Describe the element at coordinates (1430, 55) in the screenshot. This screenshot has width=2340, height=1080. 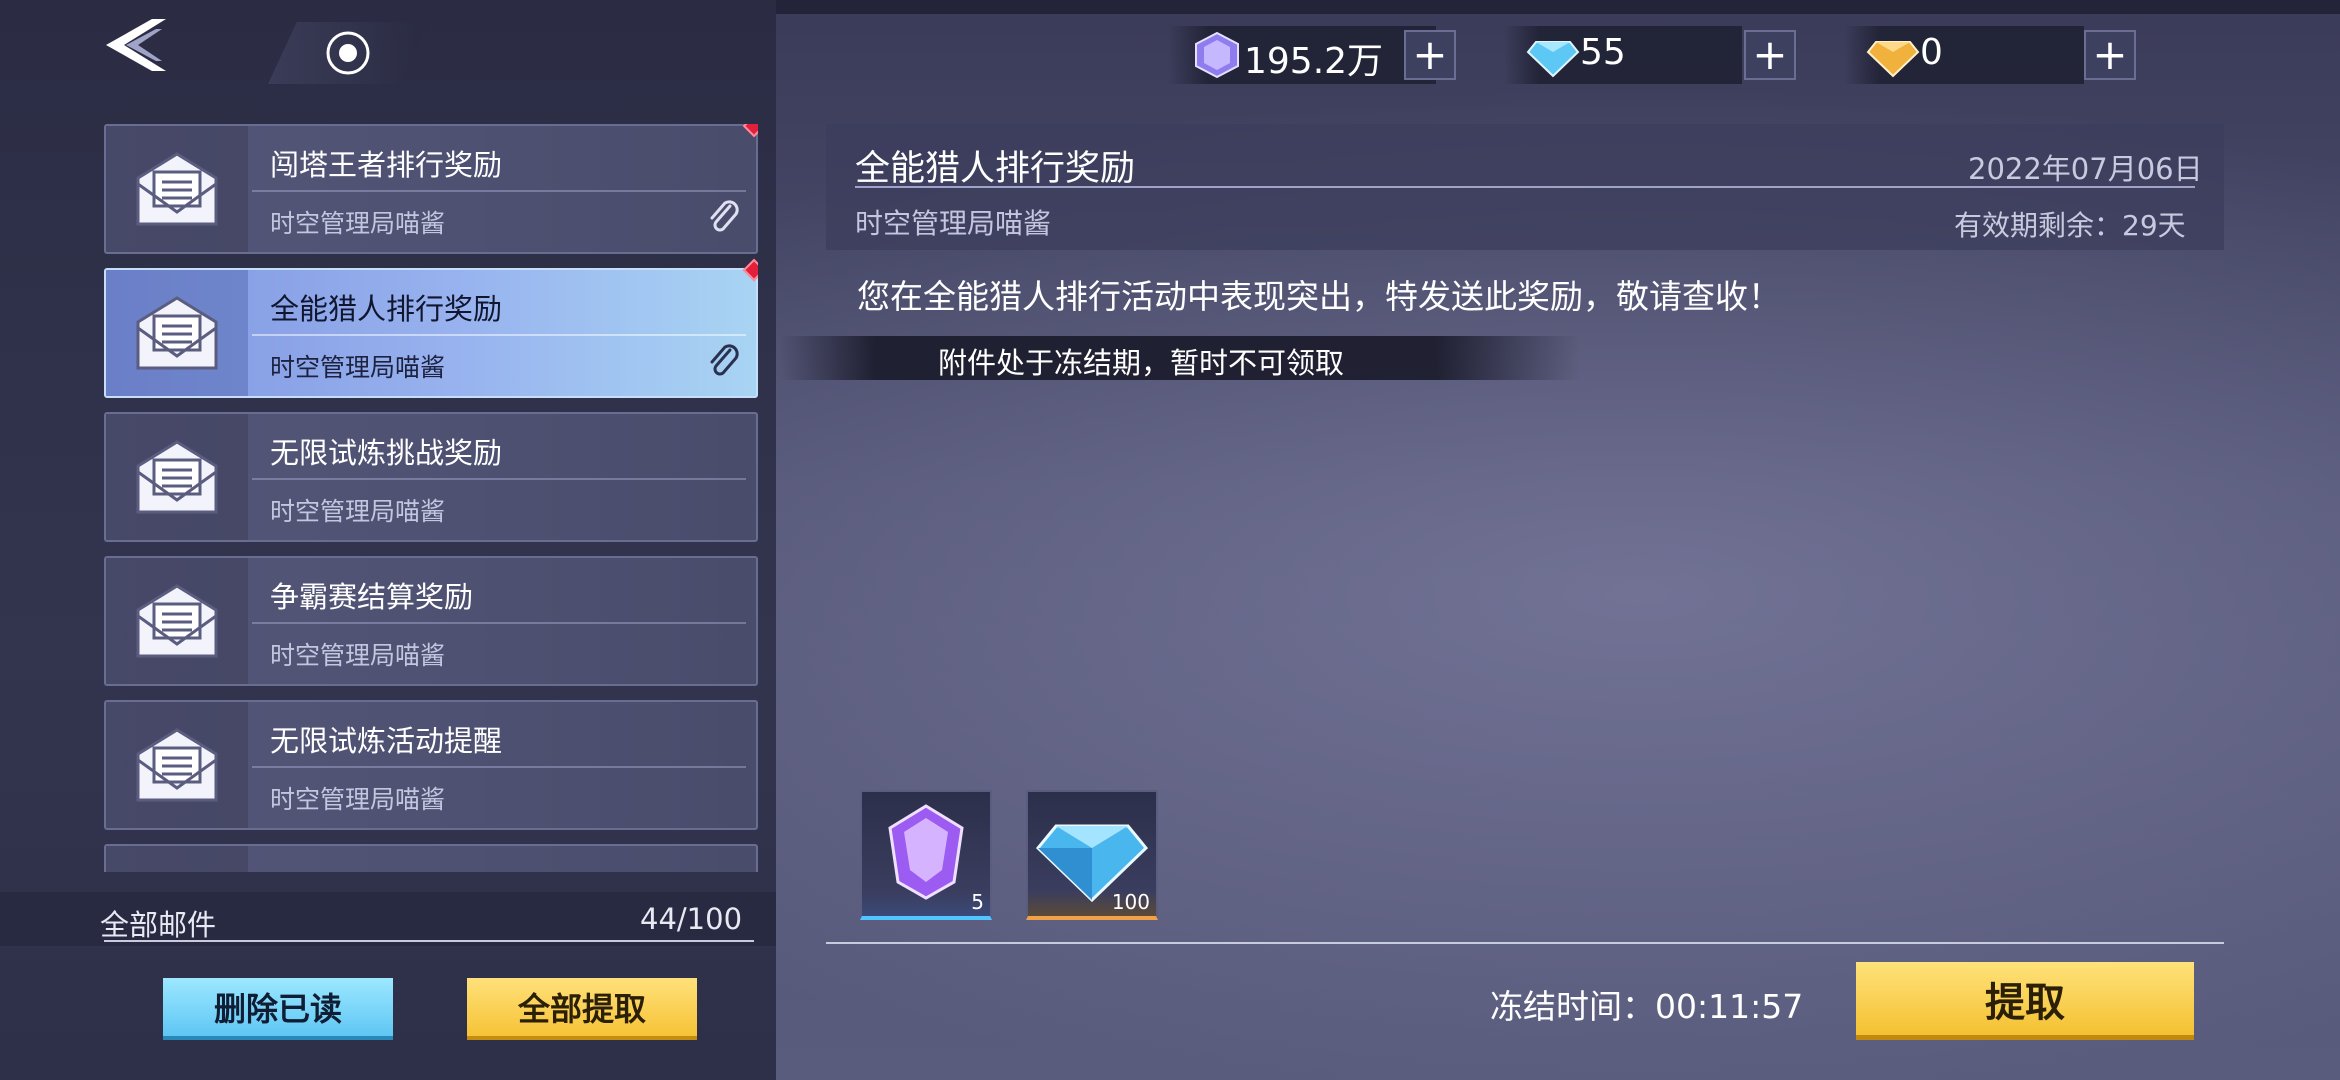
I see `add-crystal-button: +` at that location.